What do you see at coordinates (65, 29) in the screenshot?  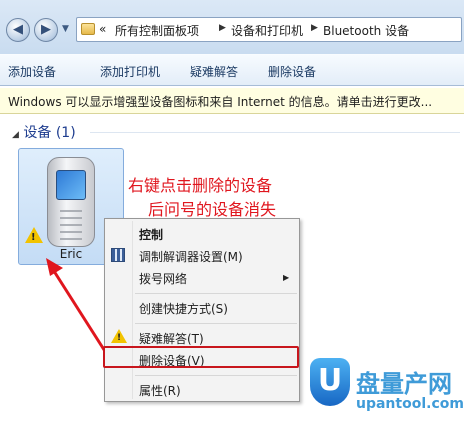 I see `recent-pages-dropdown: ▼` at bounding box center [65, 29].